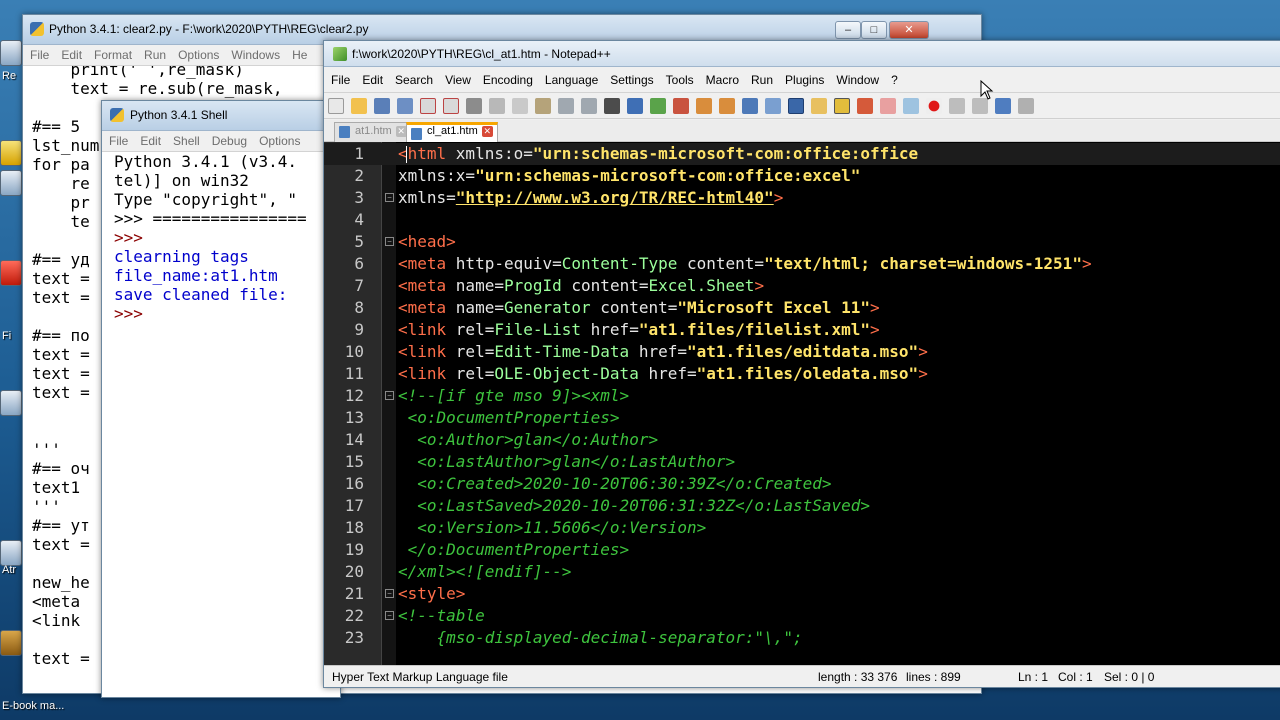 The height and width of the screenshot is (720, 1280). I want to click on python-shell-title: Python 3.4.1 Shell, so click(179, 115).